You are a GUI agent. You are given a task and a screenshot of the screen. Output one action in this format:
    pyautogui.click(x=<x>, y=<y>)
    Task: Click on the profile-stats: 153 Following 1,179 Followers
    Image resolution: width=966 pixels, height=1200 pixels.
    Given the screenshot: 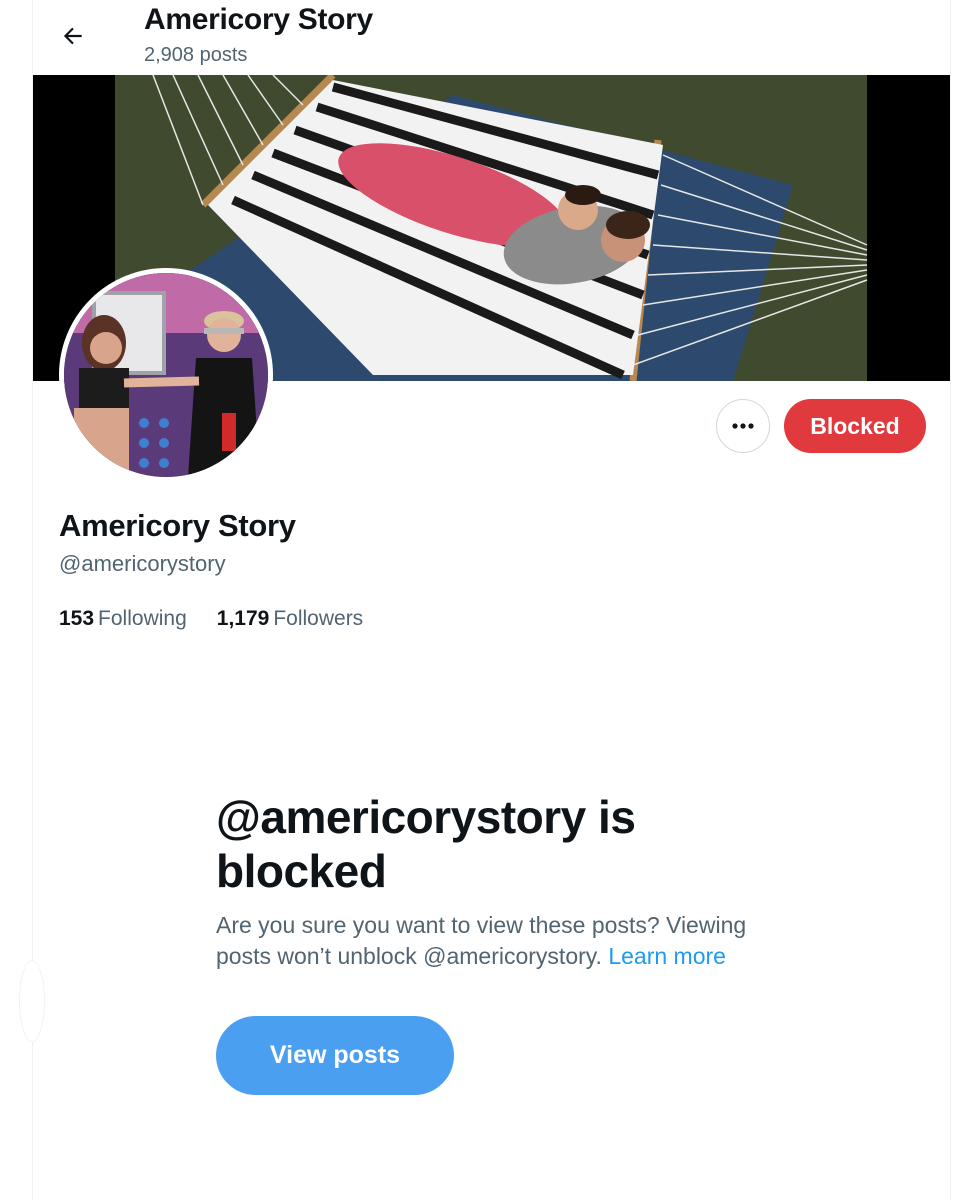 What is the action you would take?
    pyautogui.click(x=211, y=619)
    